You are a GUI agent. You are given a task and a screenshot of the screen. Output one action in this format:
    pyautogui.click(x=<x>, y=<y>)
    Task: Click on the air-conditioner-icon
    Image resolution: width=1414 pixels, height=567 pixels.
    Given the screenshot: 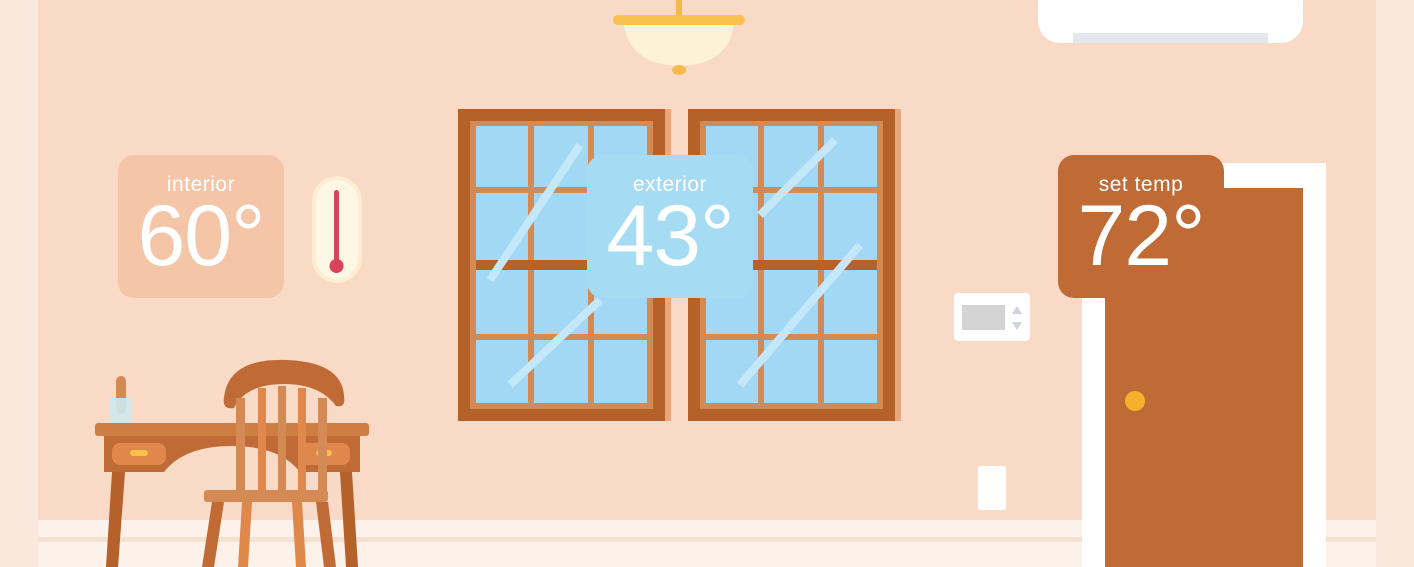 What is the action you would take?
    pyautogui.click(x=1170, y=21)
    